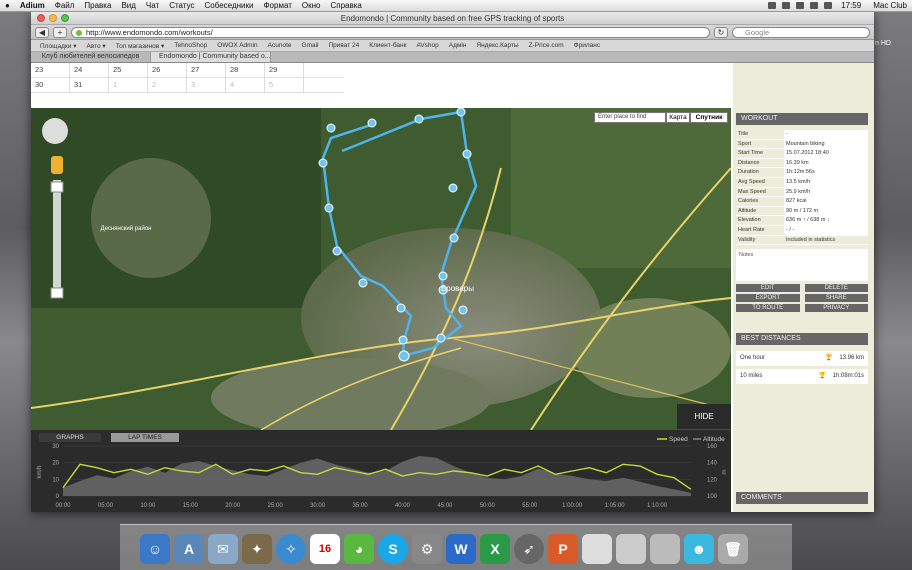 The width and height of the screenshot is (912, 570). I want to click on address-bar: http://www.endomondo.com/workouts/, so click(390, 32).